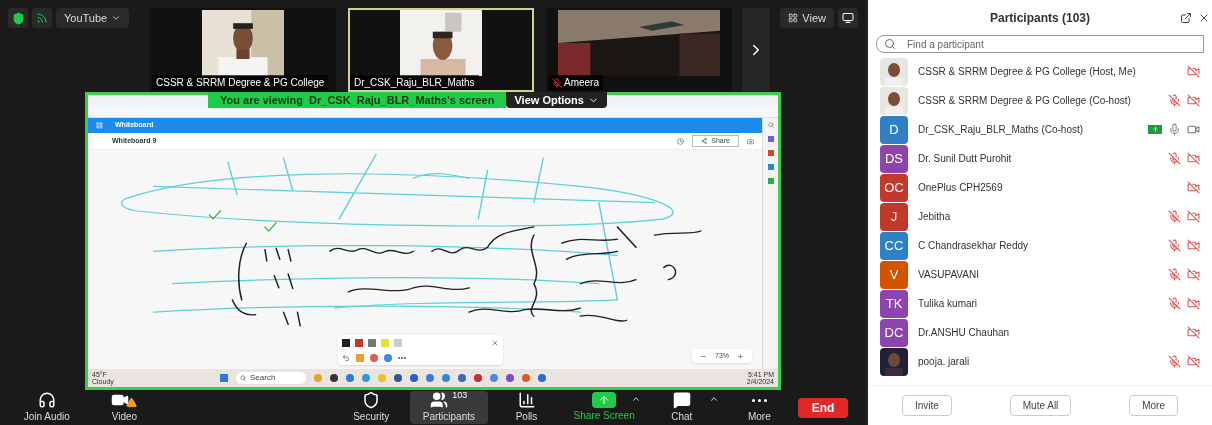  Describe the element at coordinates (740, 356) in the screenshot. I see `zoom-in-icon` at that location.